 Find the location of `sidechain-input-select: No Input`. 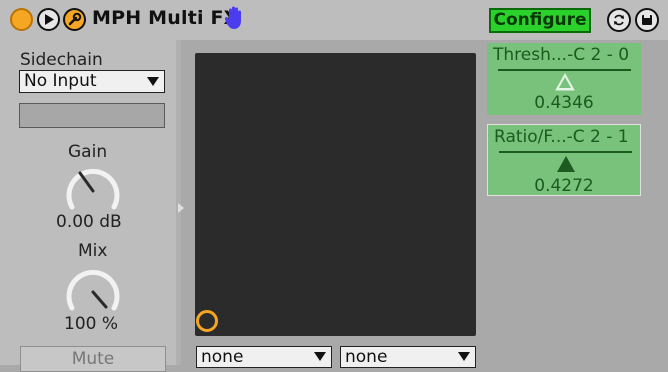

sidechain-input-select: No Input is located at coordinates (92, 81).